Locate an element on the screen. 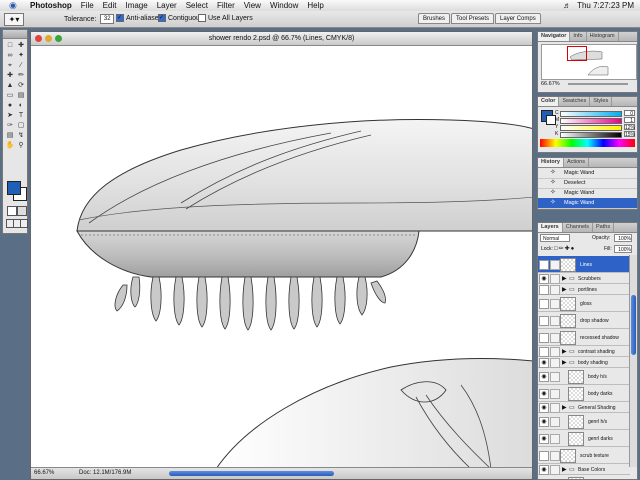 Image resolution: width=640 pixels, height=480 pixels. layer-row: drop shadow is located at coordinates (584, 320).